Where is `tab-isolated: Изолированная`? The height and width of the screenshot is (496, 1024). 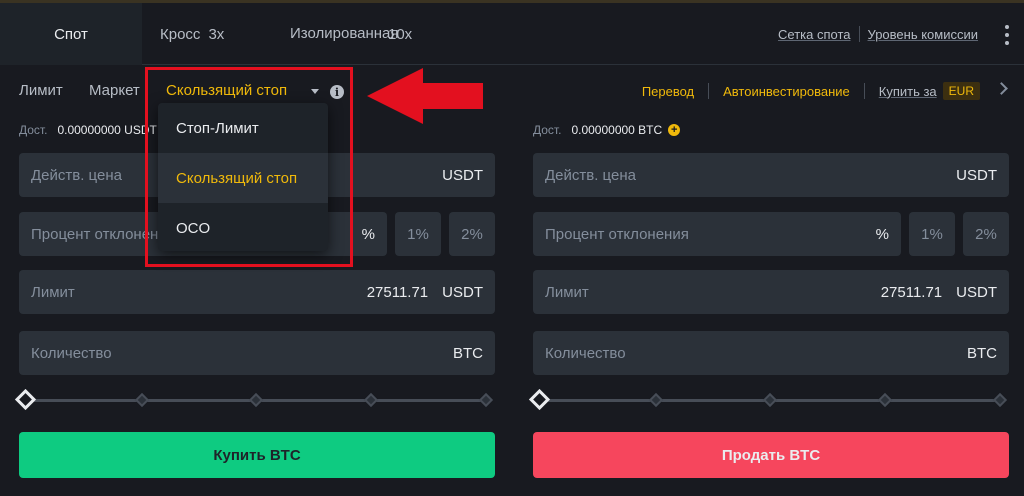 tab-isolated: Изолированная is located at coordinates (344, 34).